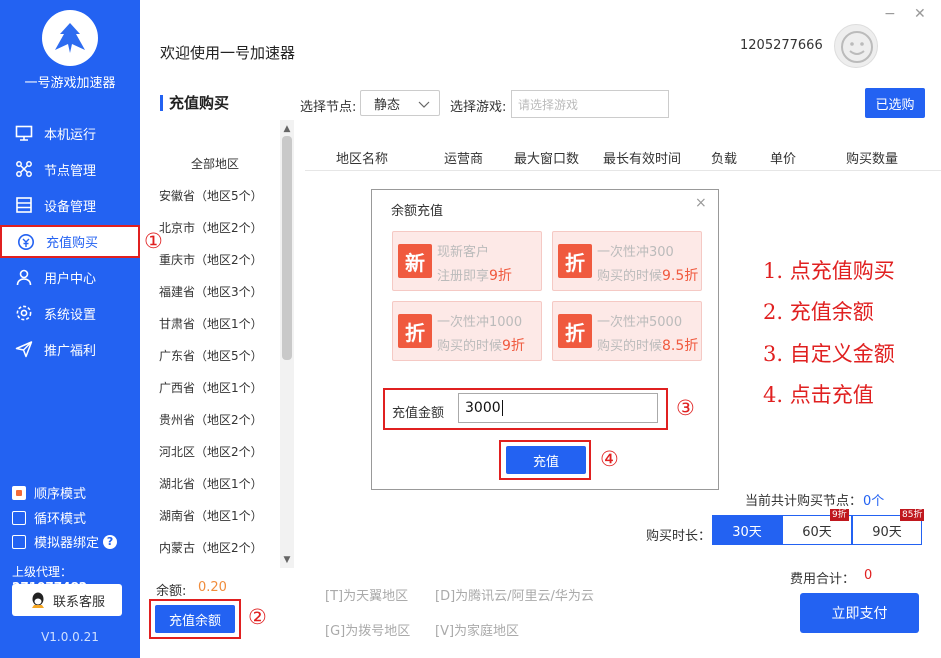 This screenshot has height=658, width=941. What do you see at coordinates (464, 159) in the screenshot?
I see `th-carrier: 运营商` at bounding box center [464, 159].